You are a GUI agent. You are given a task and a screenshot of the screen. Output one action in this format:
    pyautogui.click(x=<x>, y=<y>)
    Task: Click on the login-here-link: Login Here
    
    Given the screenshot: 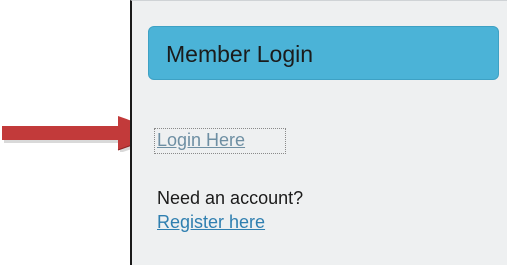 What is the action you would take?
    pyautogui.click(x=201, y=140)
    